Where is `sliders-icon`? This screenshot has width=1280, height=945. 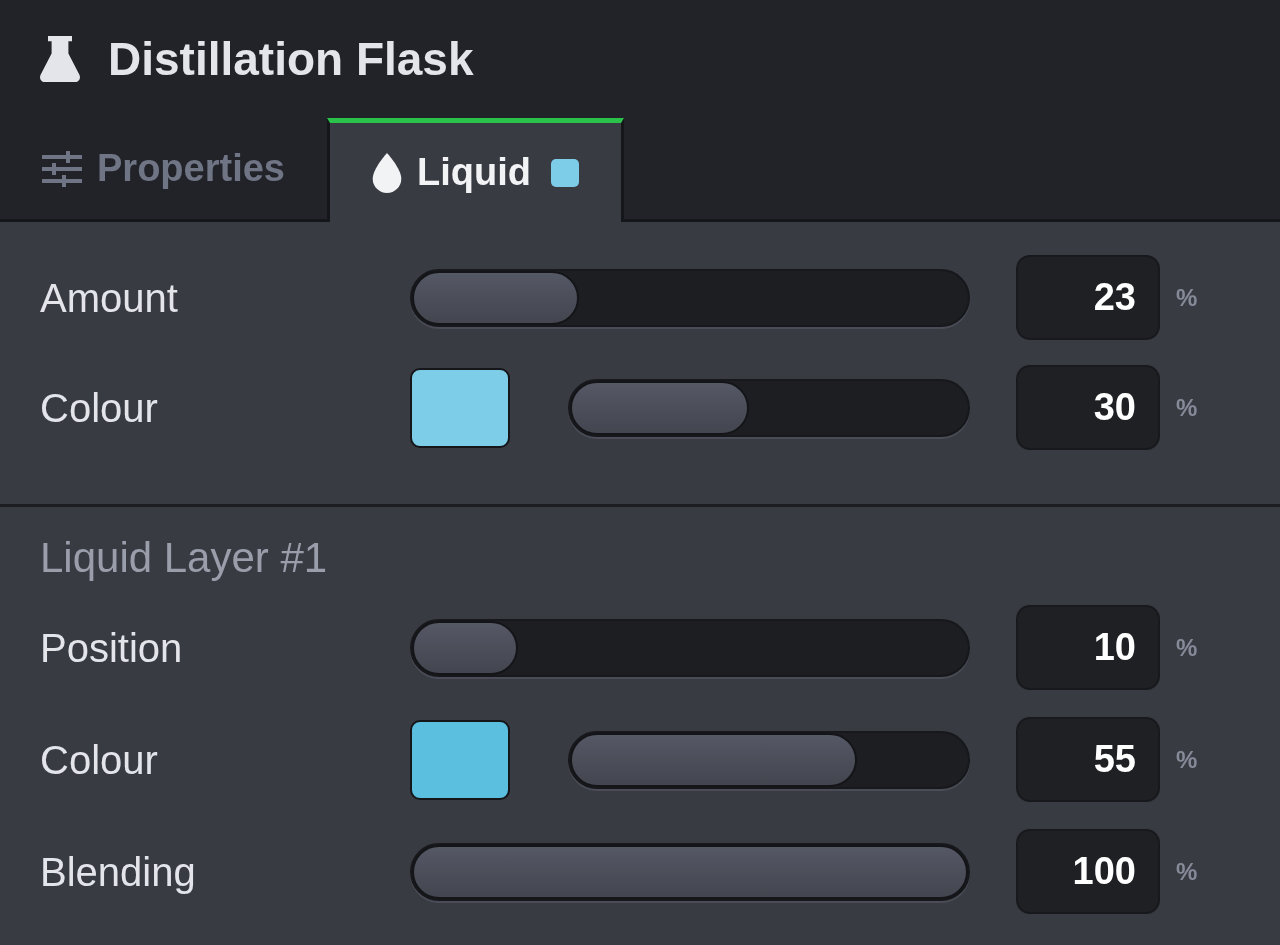
sliders-icon is located at coordinates (62, 168).